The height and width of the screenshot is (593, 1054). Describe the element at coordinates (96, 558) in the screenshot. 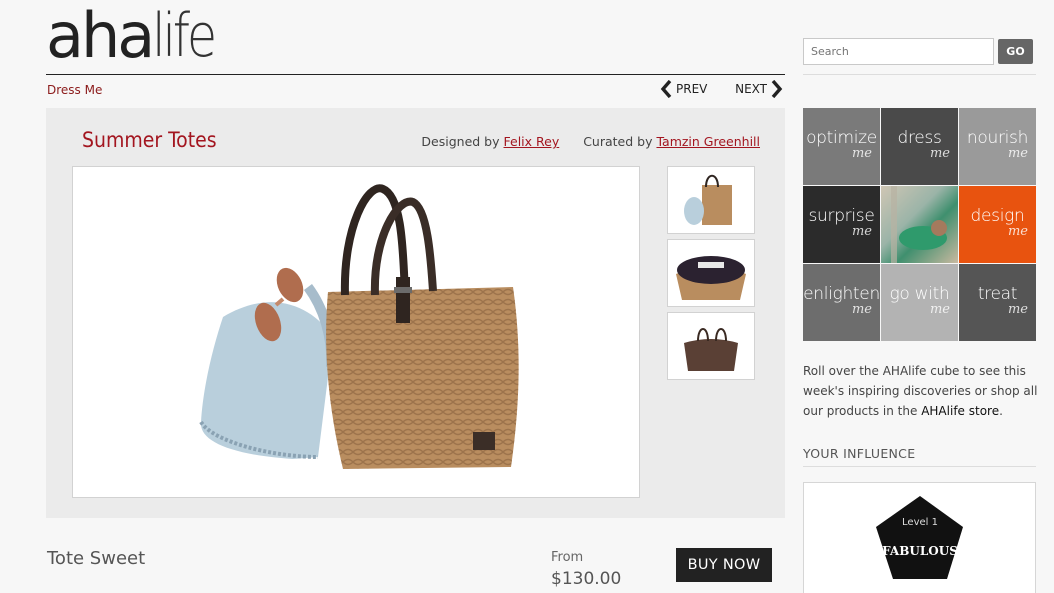

I see `product-name: Tote Sweet` at that location.